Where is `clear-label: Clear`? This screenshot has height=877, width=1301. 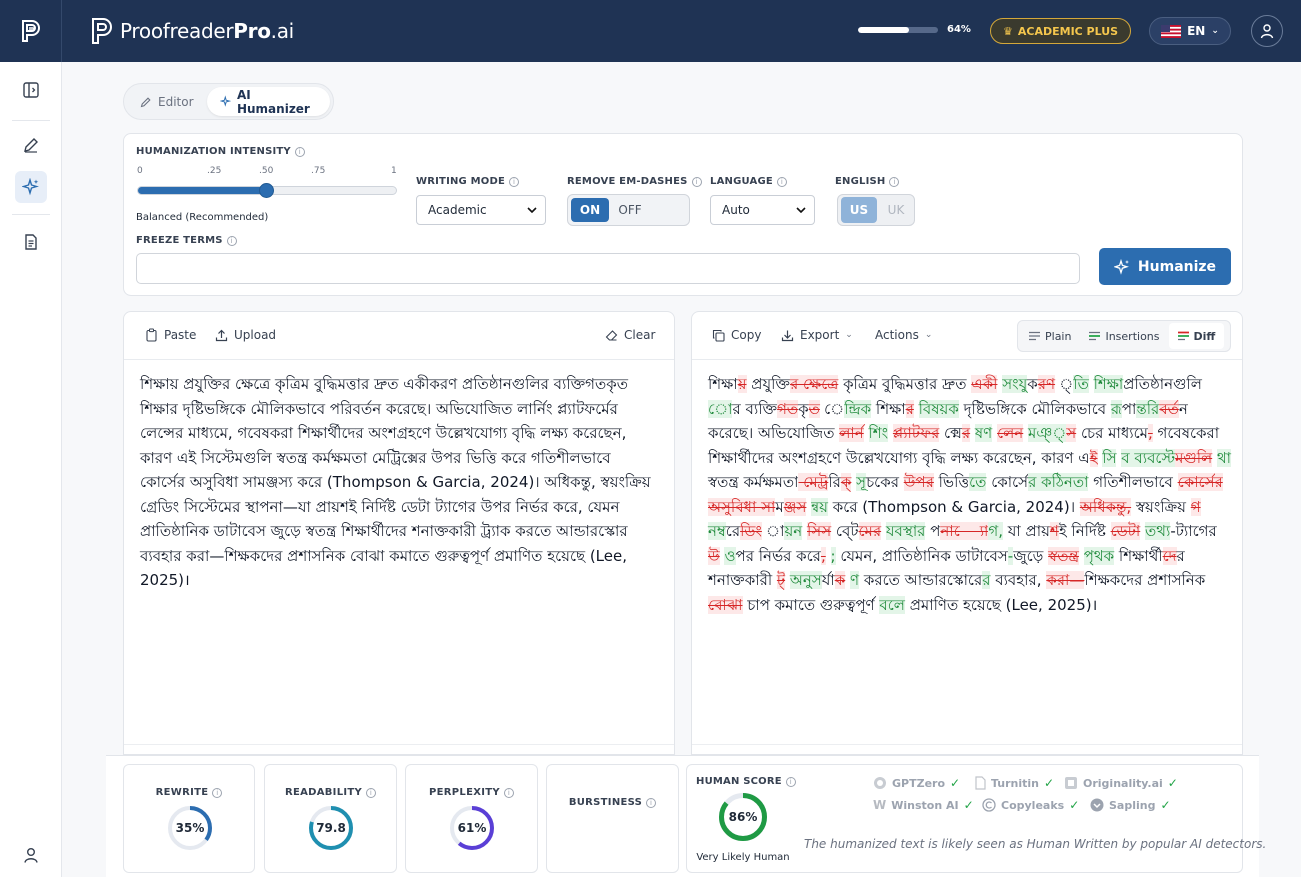 clear-label: Clear is located at coordinates (640, 335).